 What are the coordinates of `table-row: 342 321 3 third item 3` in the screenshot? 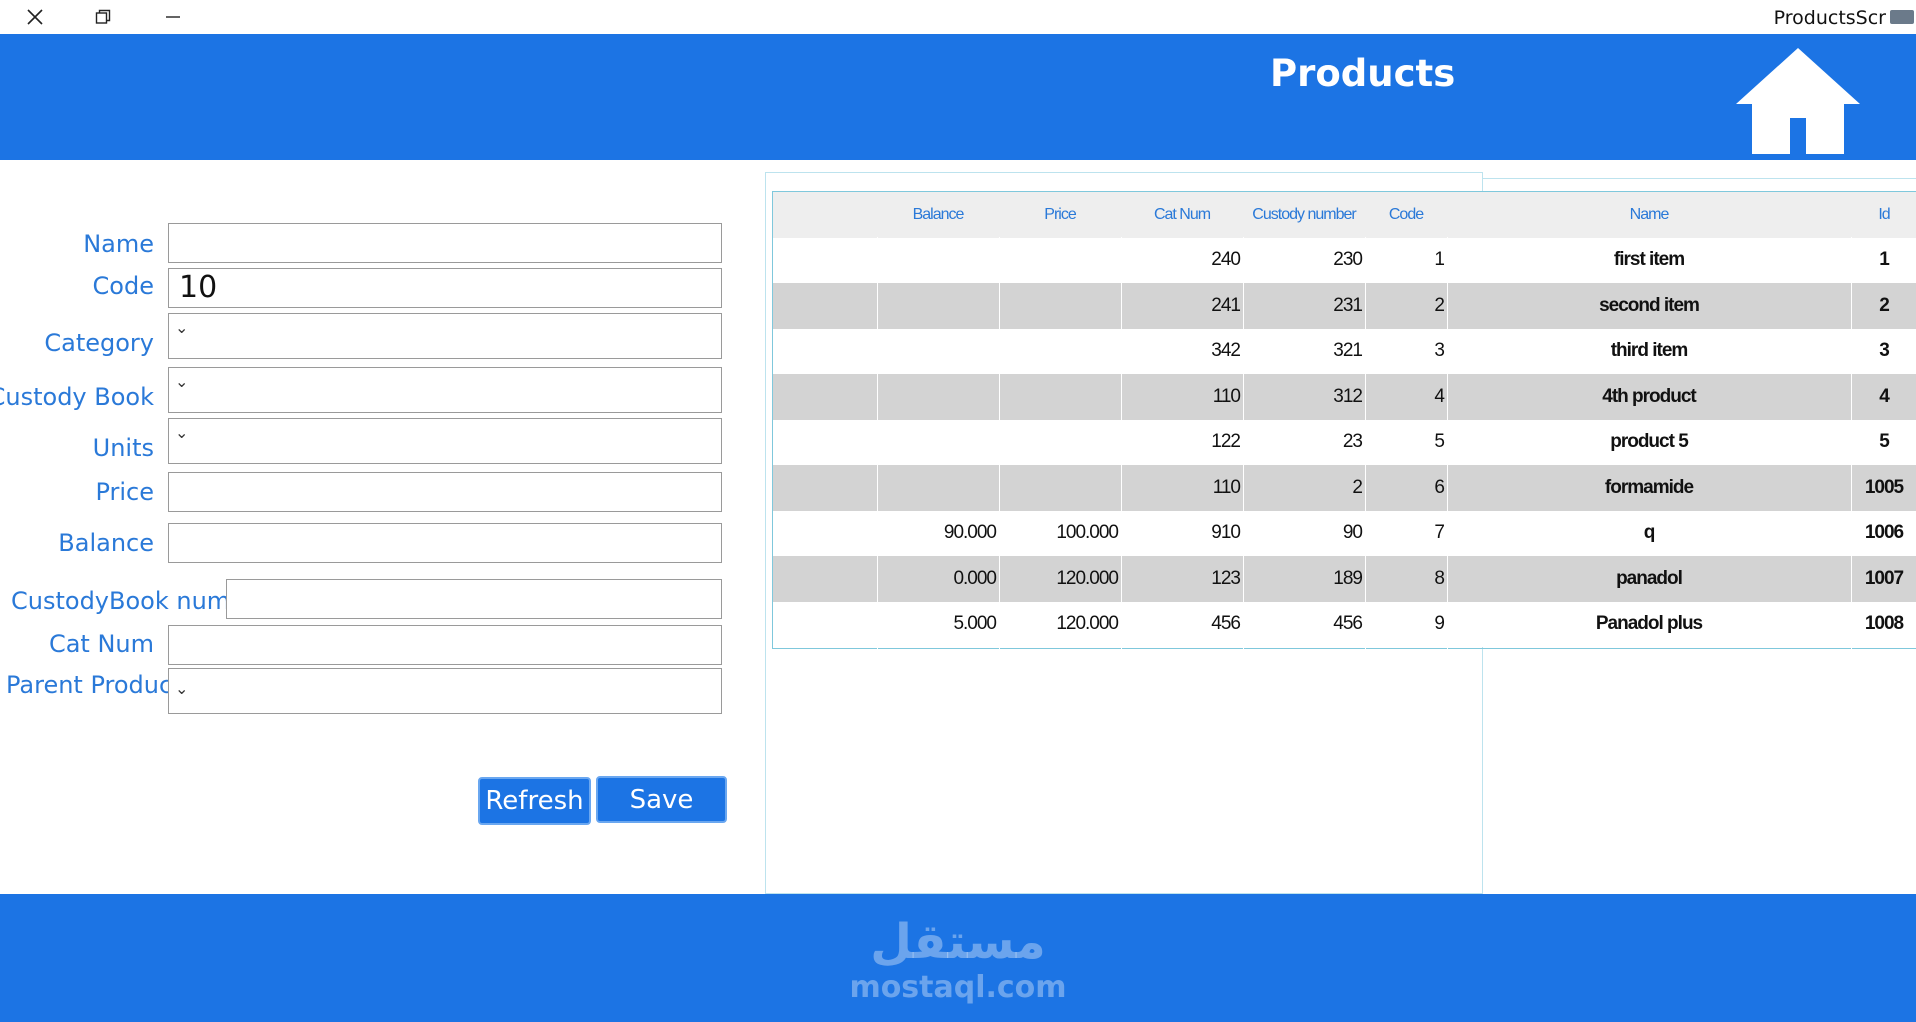 It's located at (1344, 351).